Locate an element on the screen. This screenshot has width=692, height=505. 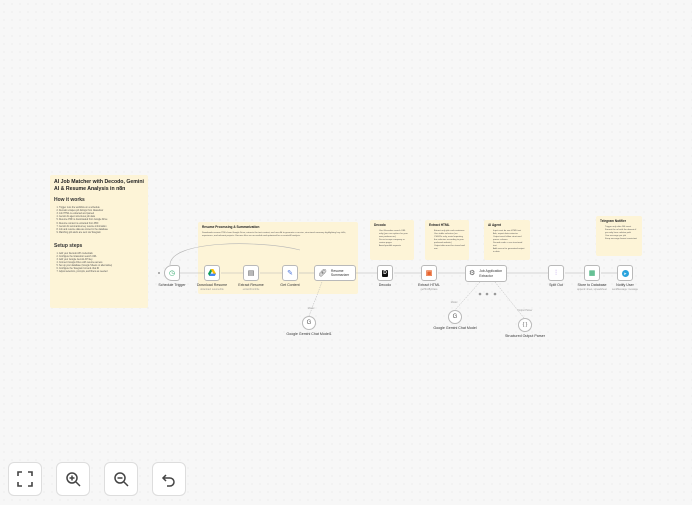
decodo-node: D is located at coordinates (385, 273).